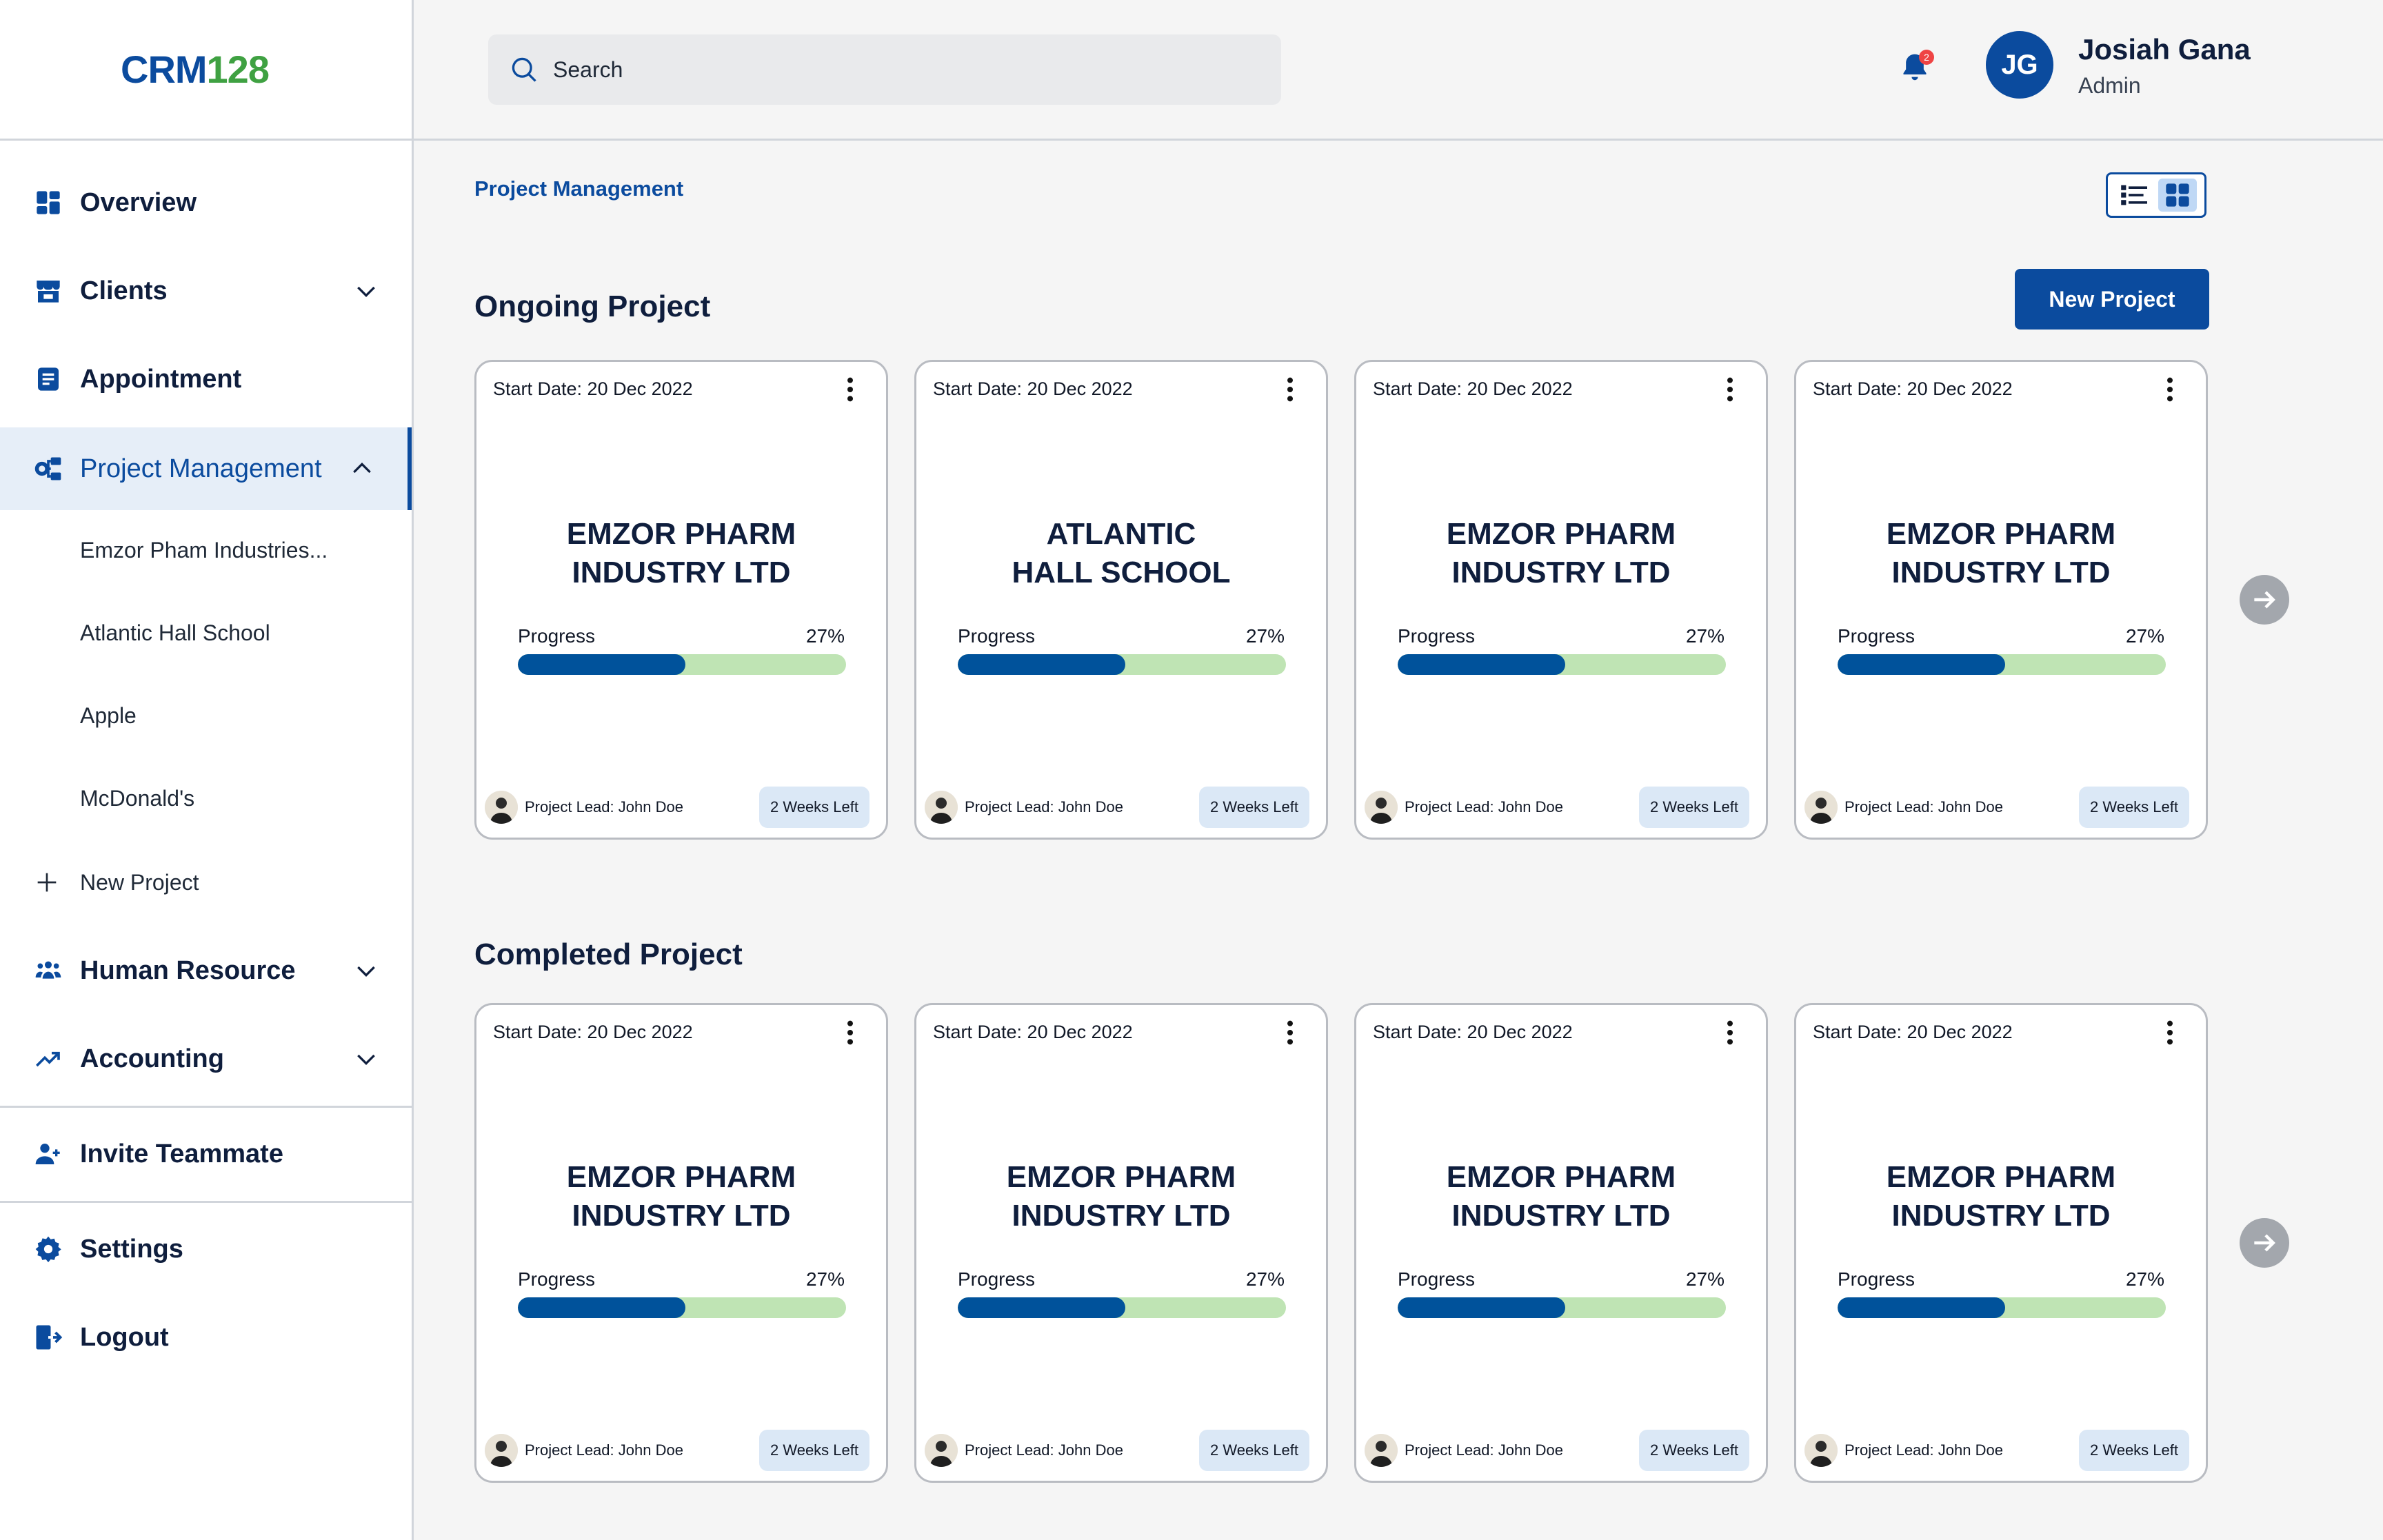 Image resolution: width=2383 pixels, height=1540 pixels. Describe the element at coordinates (206, 971) in the screenshot. I see `nav-human-resource: Human Resource` at that location.